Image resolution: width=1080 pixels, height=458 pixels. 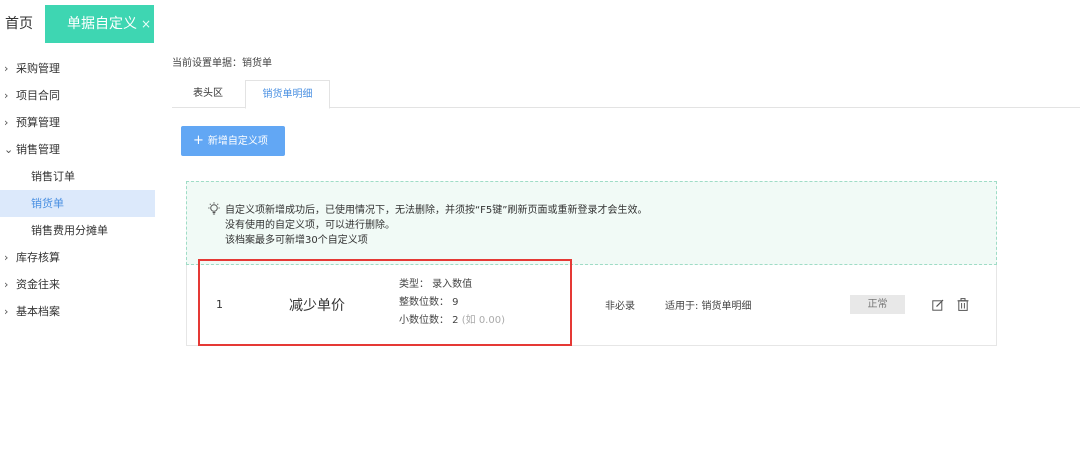 What do you see at coordinates (38, 95) in the screenshot?
I see `sidebar-item-label: 项目合同` at bounding box center [38, 95].